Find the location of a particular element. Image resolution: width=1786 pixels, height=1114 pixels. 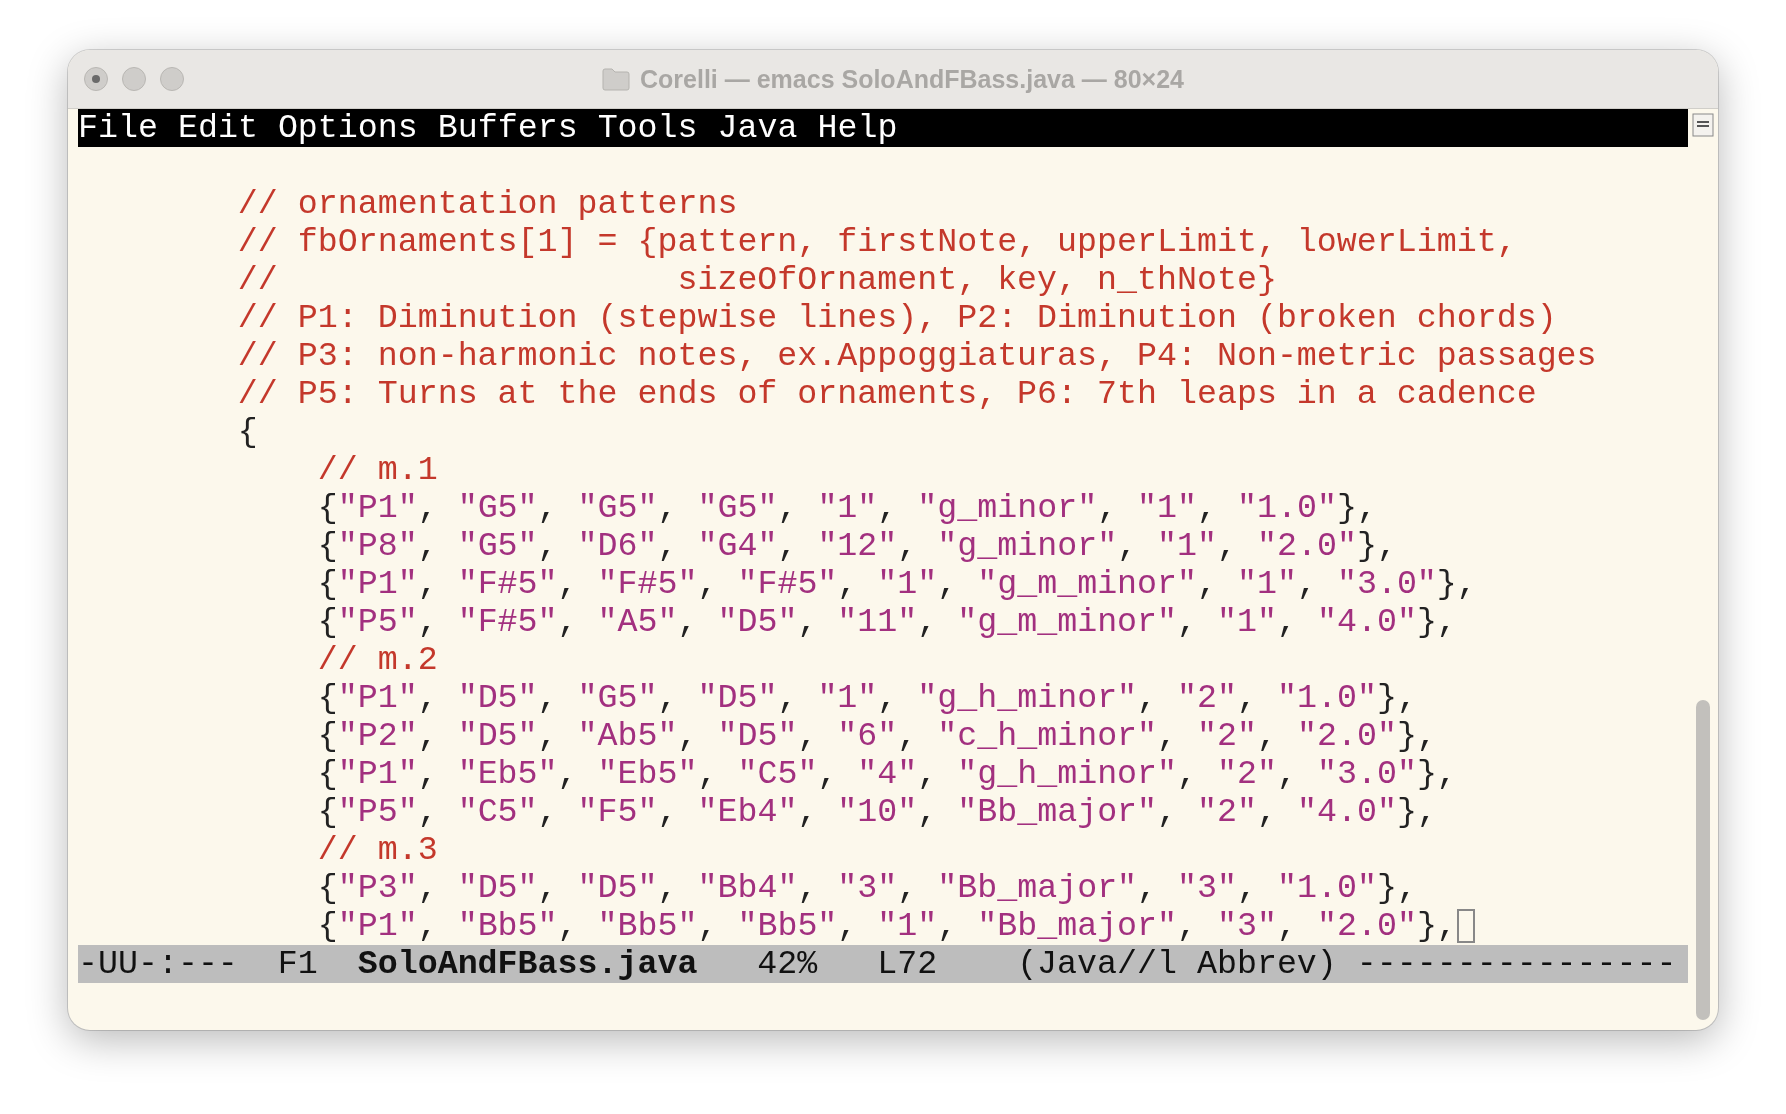

menu-item: Buffers is located at coordinates (507, 128).